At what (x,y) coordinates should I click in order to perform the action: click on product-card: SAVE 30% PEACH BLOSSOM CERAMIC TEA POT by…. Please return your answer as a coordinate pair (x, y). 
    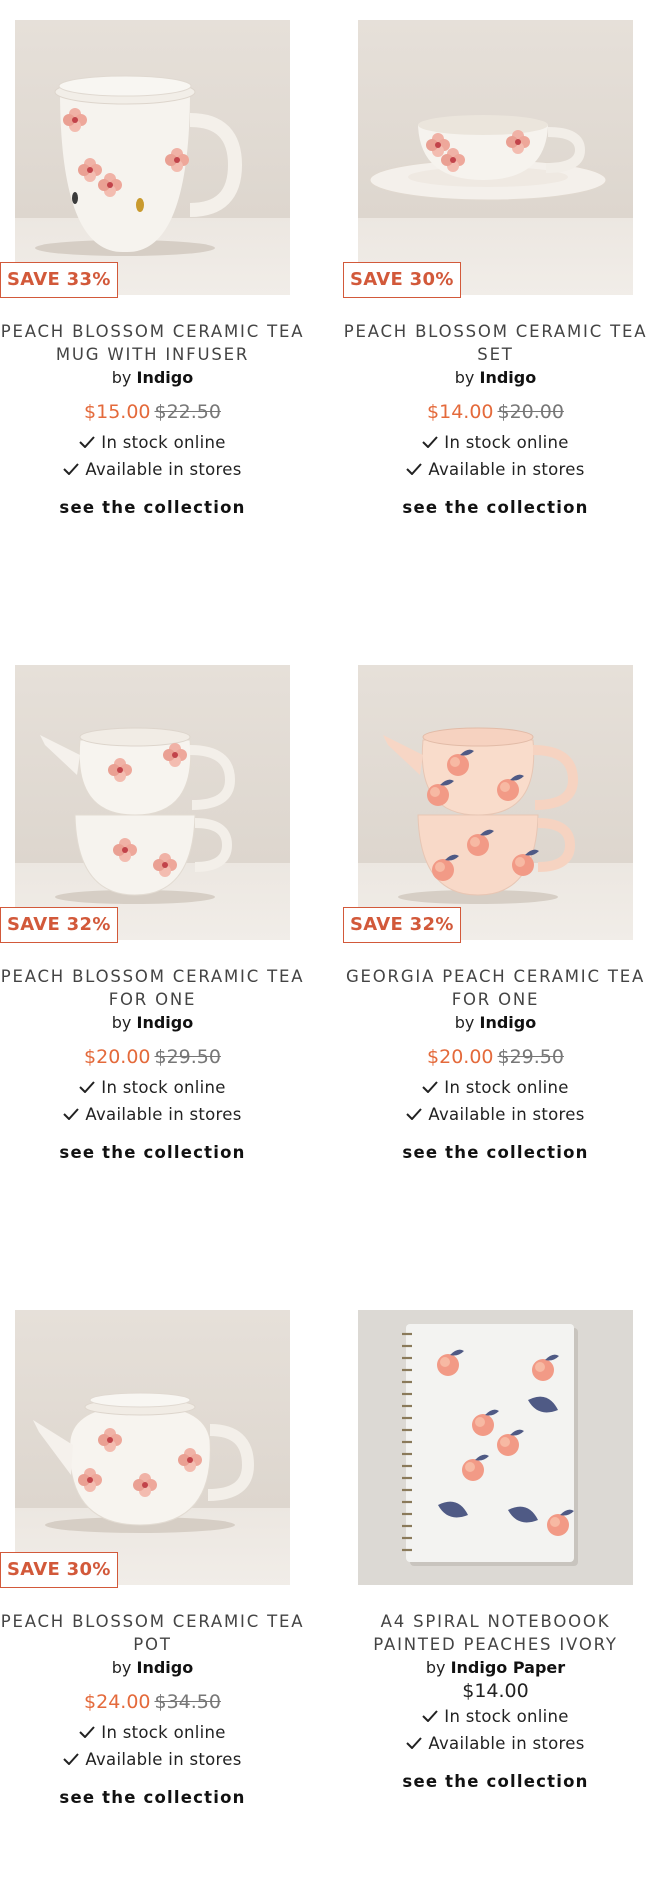
    Looking at the image, I should click on (152, 1600).